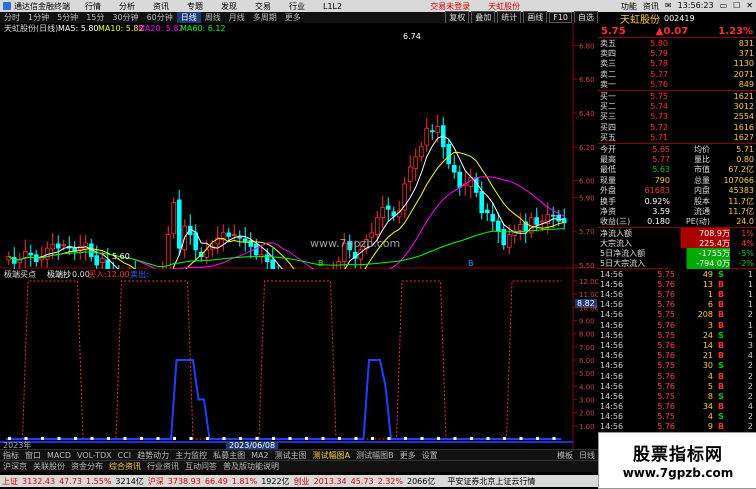  I want to click on menu-discover: 发现, so click(229, 6).